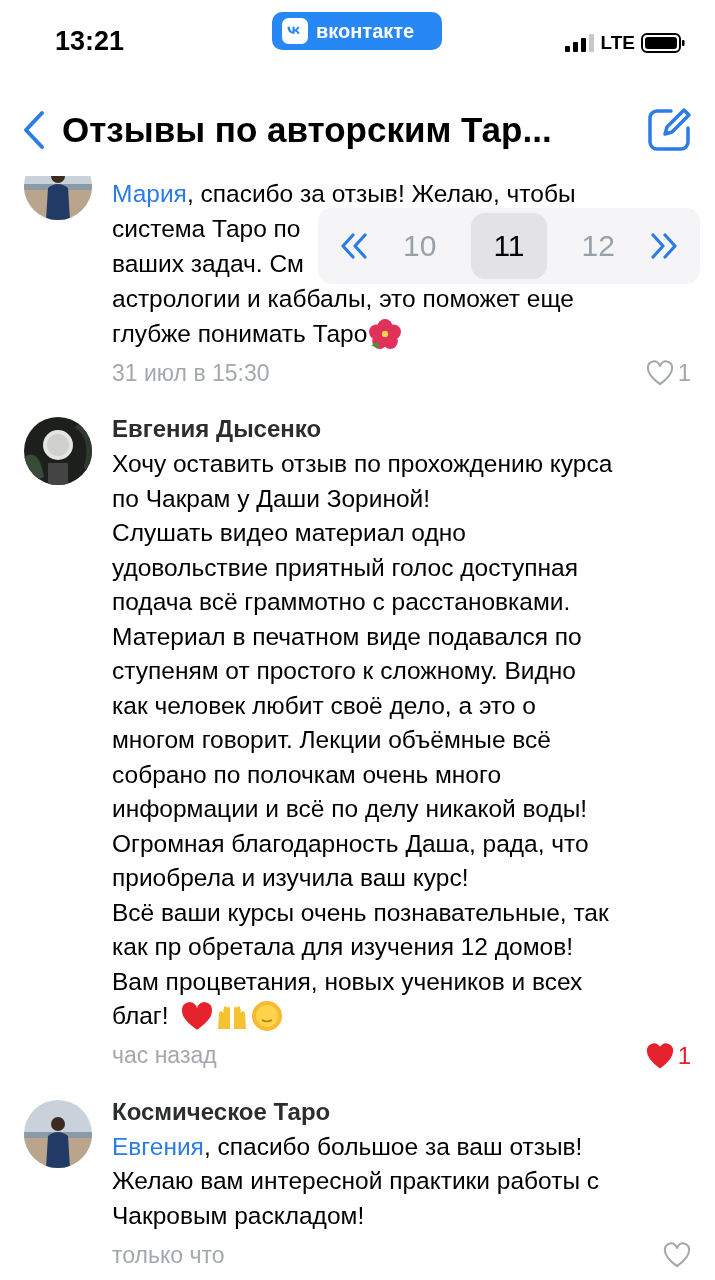 The width and height of the screenshot is (715, 1280). Describe the element at coordinates (401, 1111) in the screenshot. I see `author-name: Космическое Таро` at that location.